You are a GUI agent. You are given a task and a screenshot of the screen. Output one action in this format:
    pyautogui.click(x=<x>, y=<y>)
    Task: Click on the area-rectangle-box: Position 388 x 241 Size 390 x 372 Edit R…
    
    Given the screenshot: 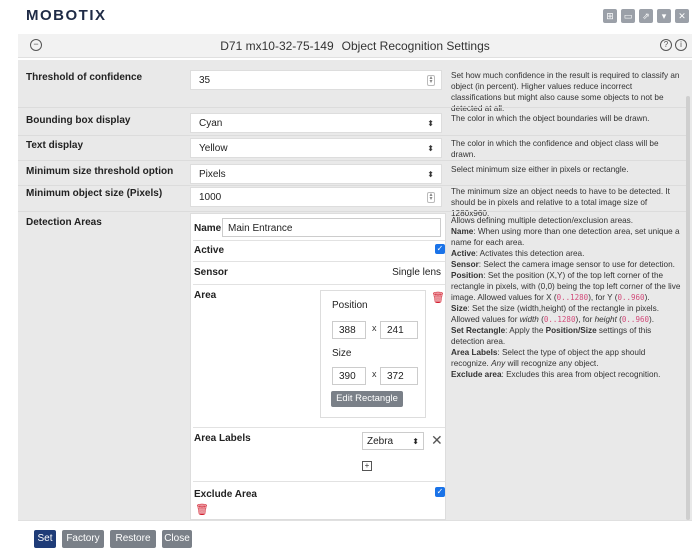 What is the action you would take?
    pyautogui.click(x=373, y=354)
    